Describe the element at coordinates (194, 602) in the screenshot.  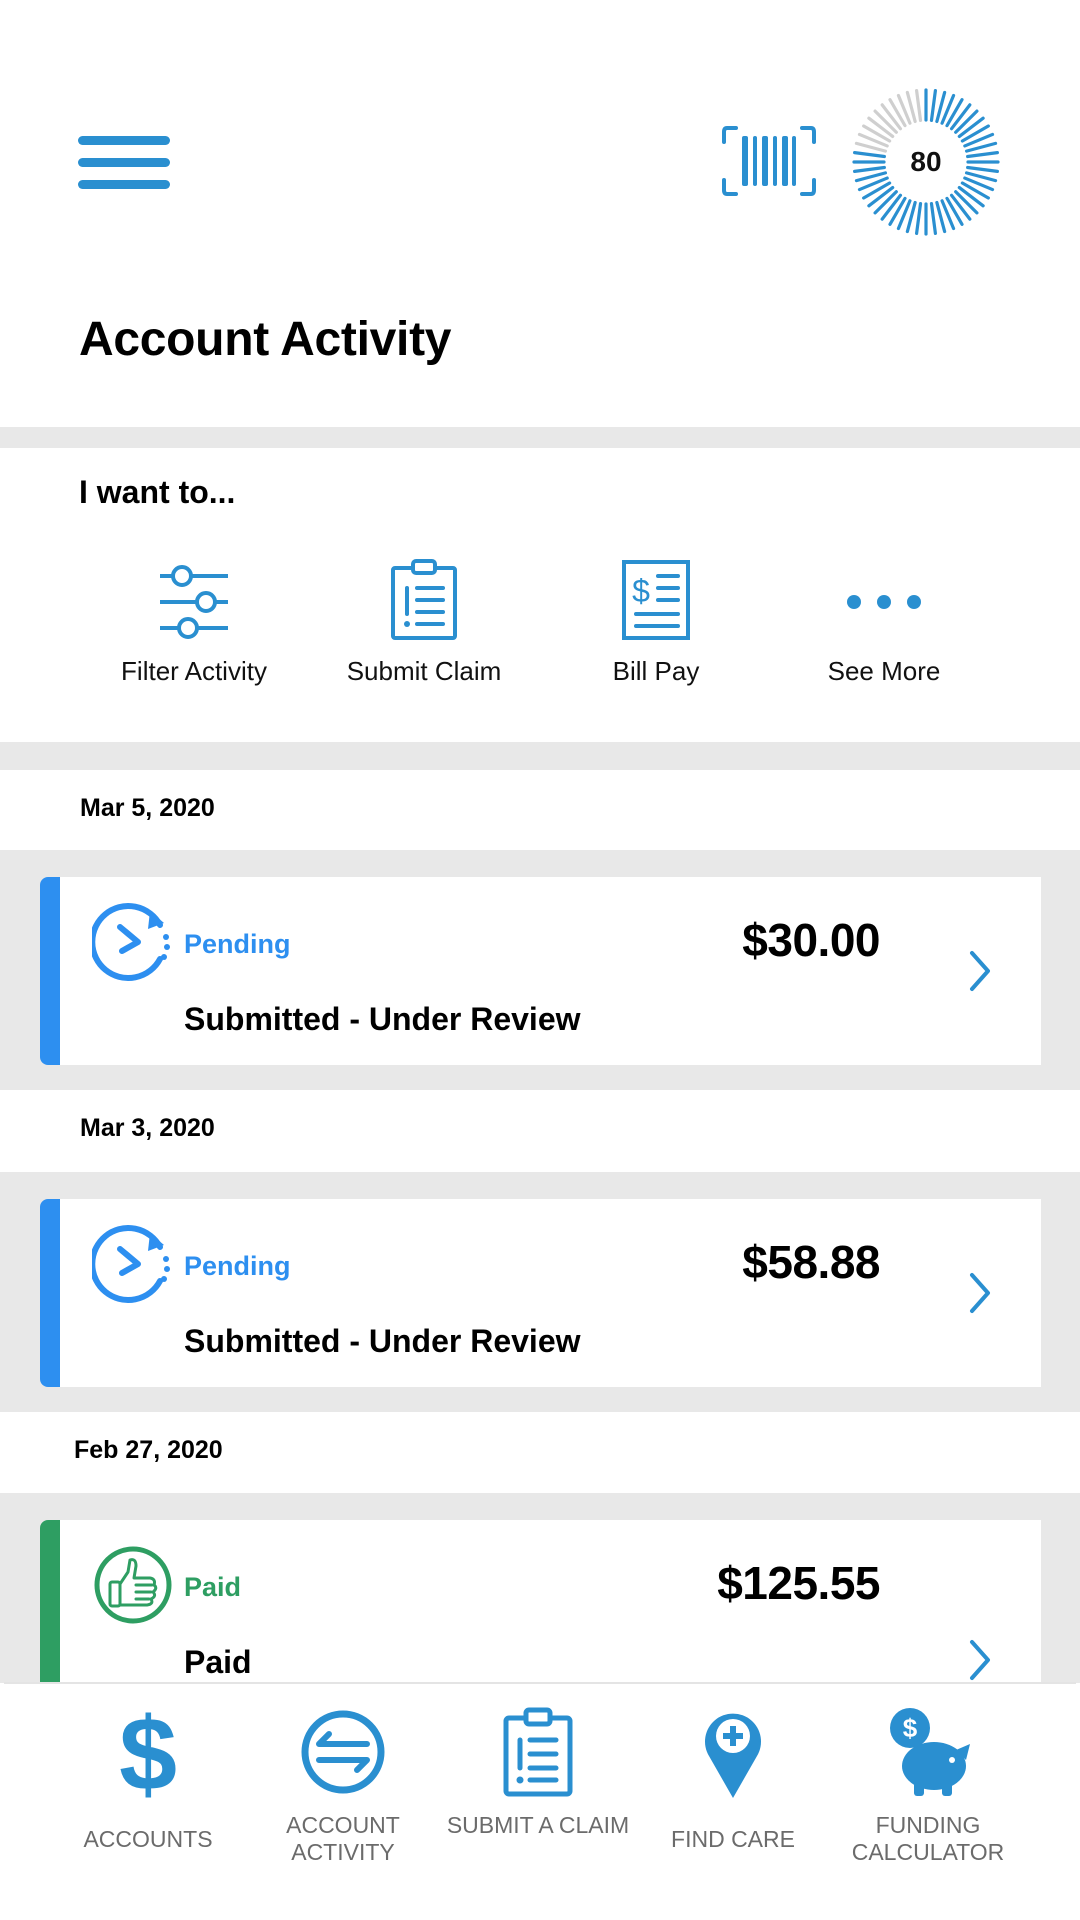
I see `sliders-filter-icon` at that location.